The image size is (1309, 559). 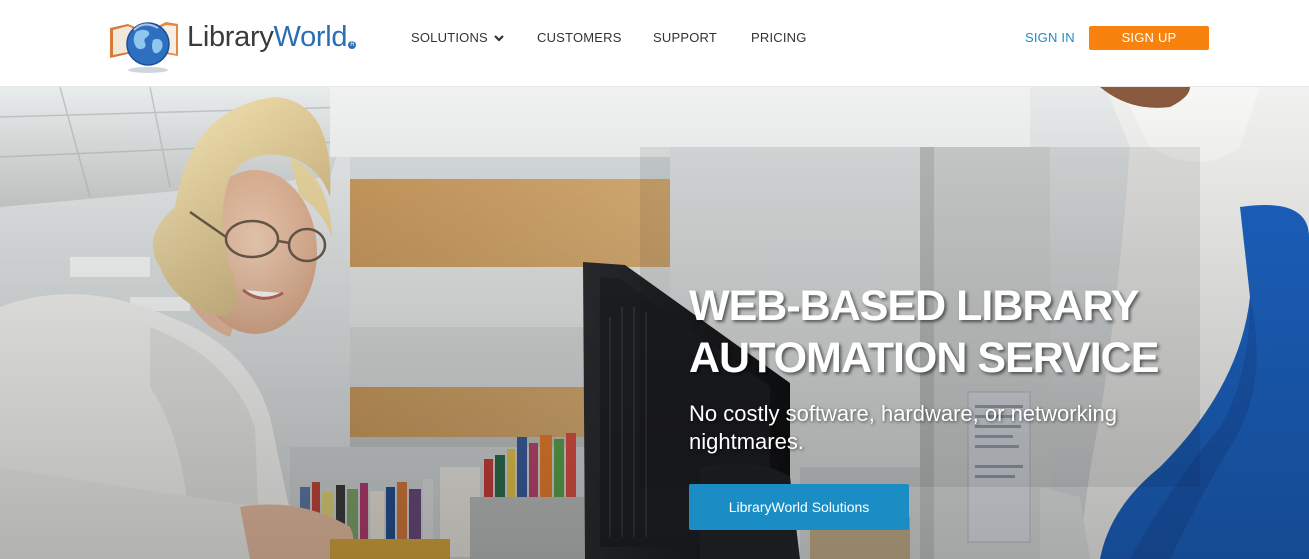 What do you see at coordinates (799, 507) in the screenshot?
I see `solutions-cta-button: LibraryWorld Solutions` at bounding box center [799, 507].